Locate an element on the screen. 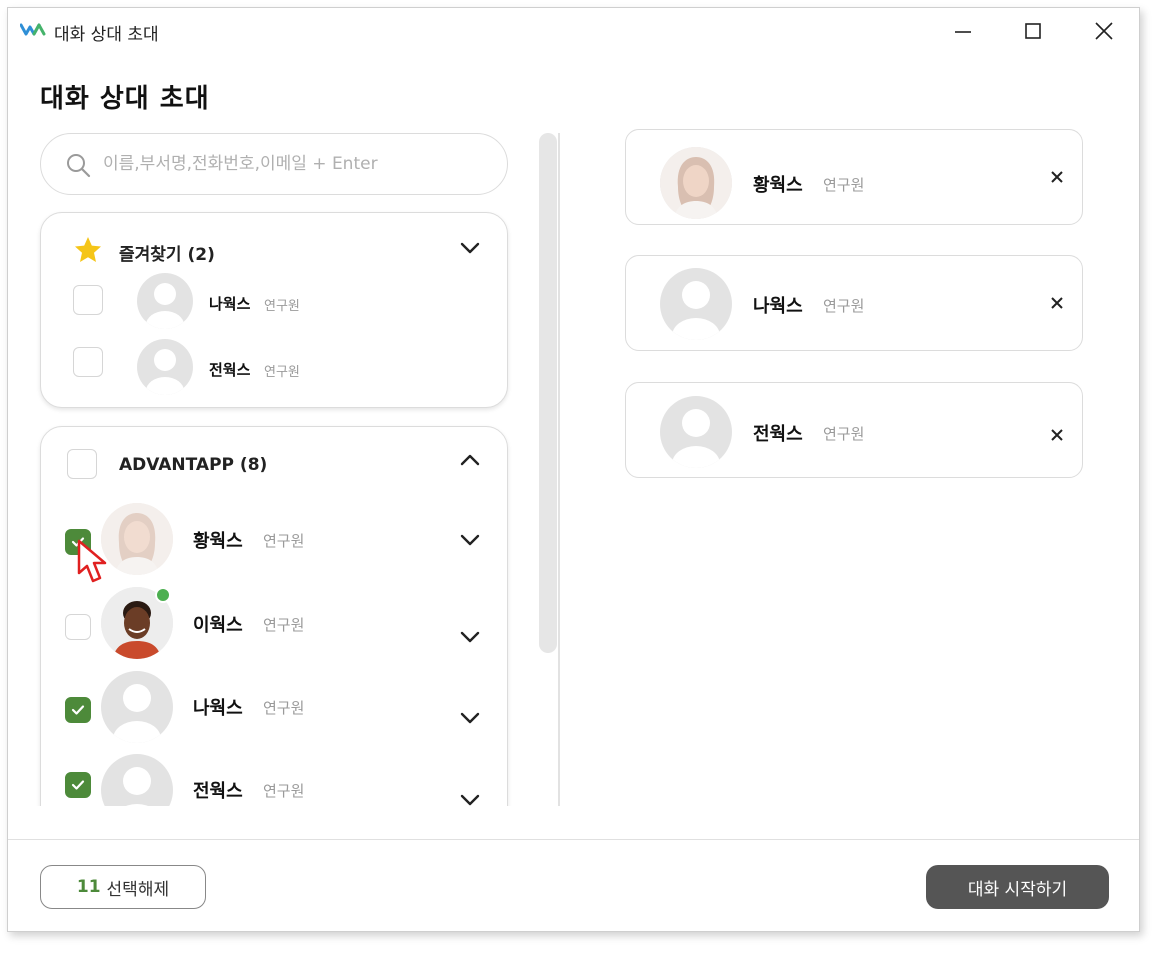  group-select-all-checkbox is located at coordinates (82, 464).